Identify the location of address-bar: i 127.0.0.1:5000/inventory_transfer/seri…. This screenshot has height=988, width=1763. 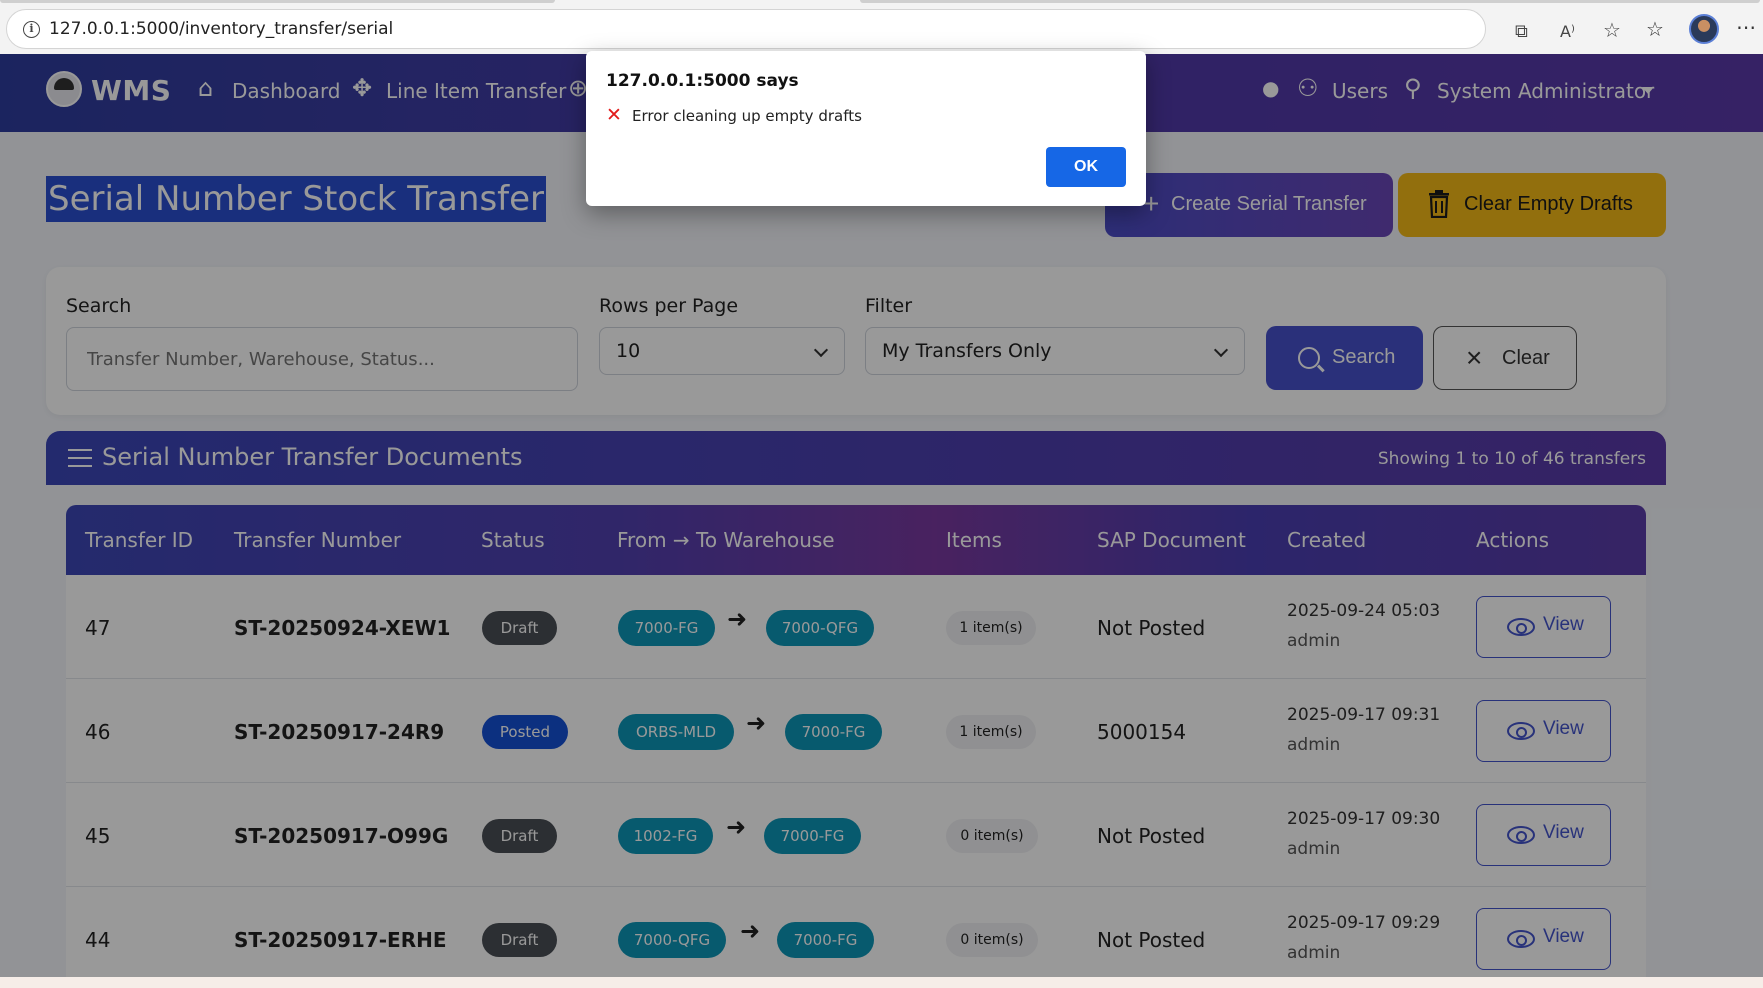
(813, 29).